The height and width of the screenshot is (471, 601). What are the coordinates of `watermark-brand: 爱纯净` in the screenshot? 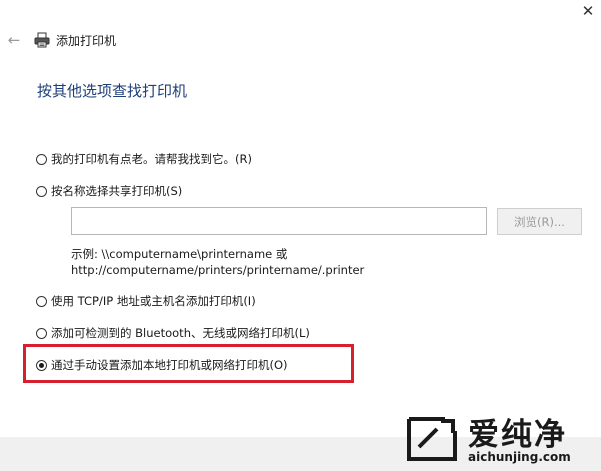 It's located at (517, 435).